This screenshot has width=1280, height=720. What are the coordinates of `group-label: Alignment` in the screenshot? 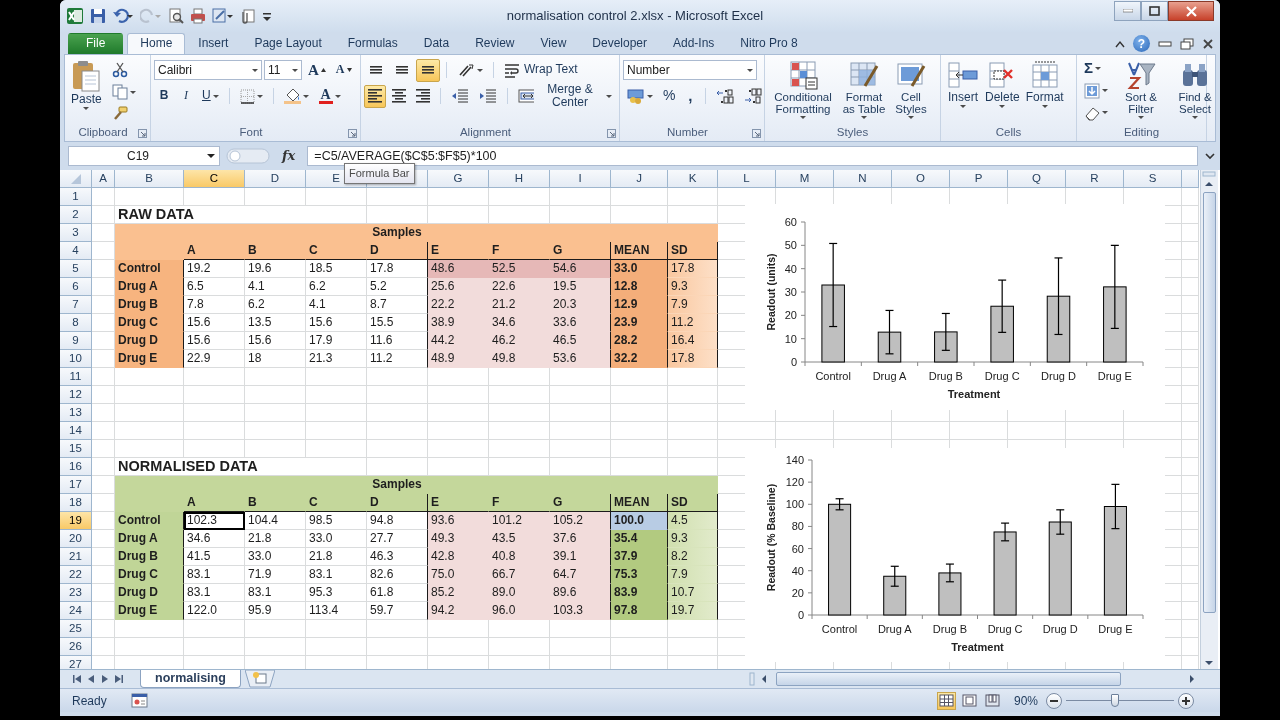 It's located at (485, 133).